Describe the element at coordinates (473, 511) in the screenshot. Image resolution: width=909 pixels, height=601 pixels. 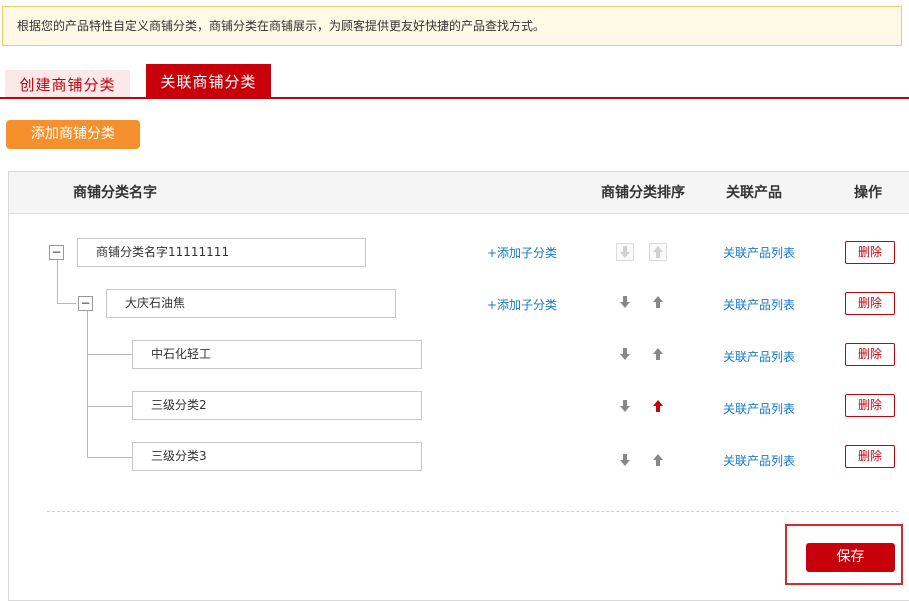
I see `divider` at that location.